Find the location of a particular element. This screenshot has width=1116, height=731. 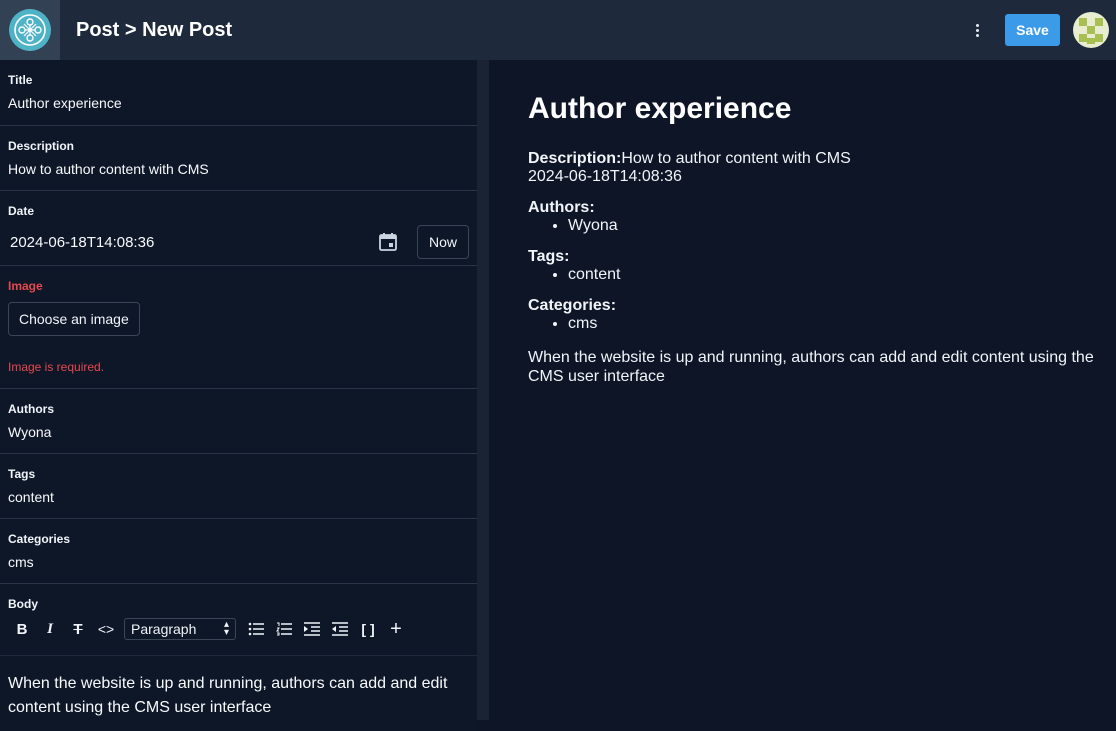

numbered-list-icon is located at coordinates (284, 629).